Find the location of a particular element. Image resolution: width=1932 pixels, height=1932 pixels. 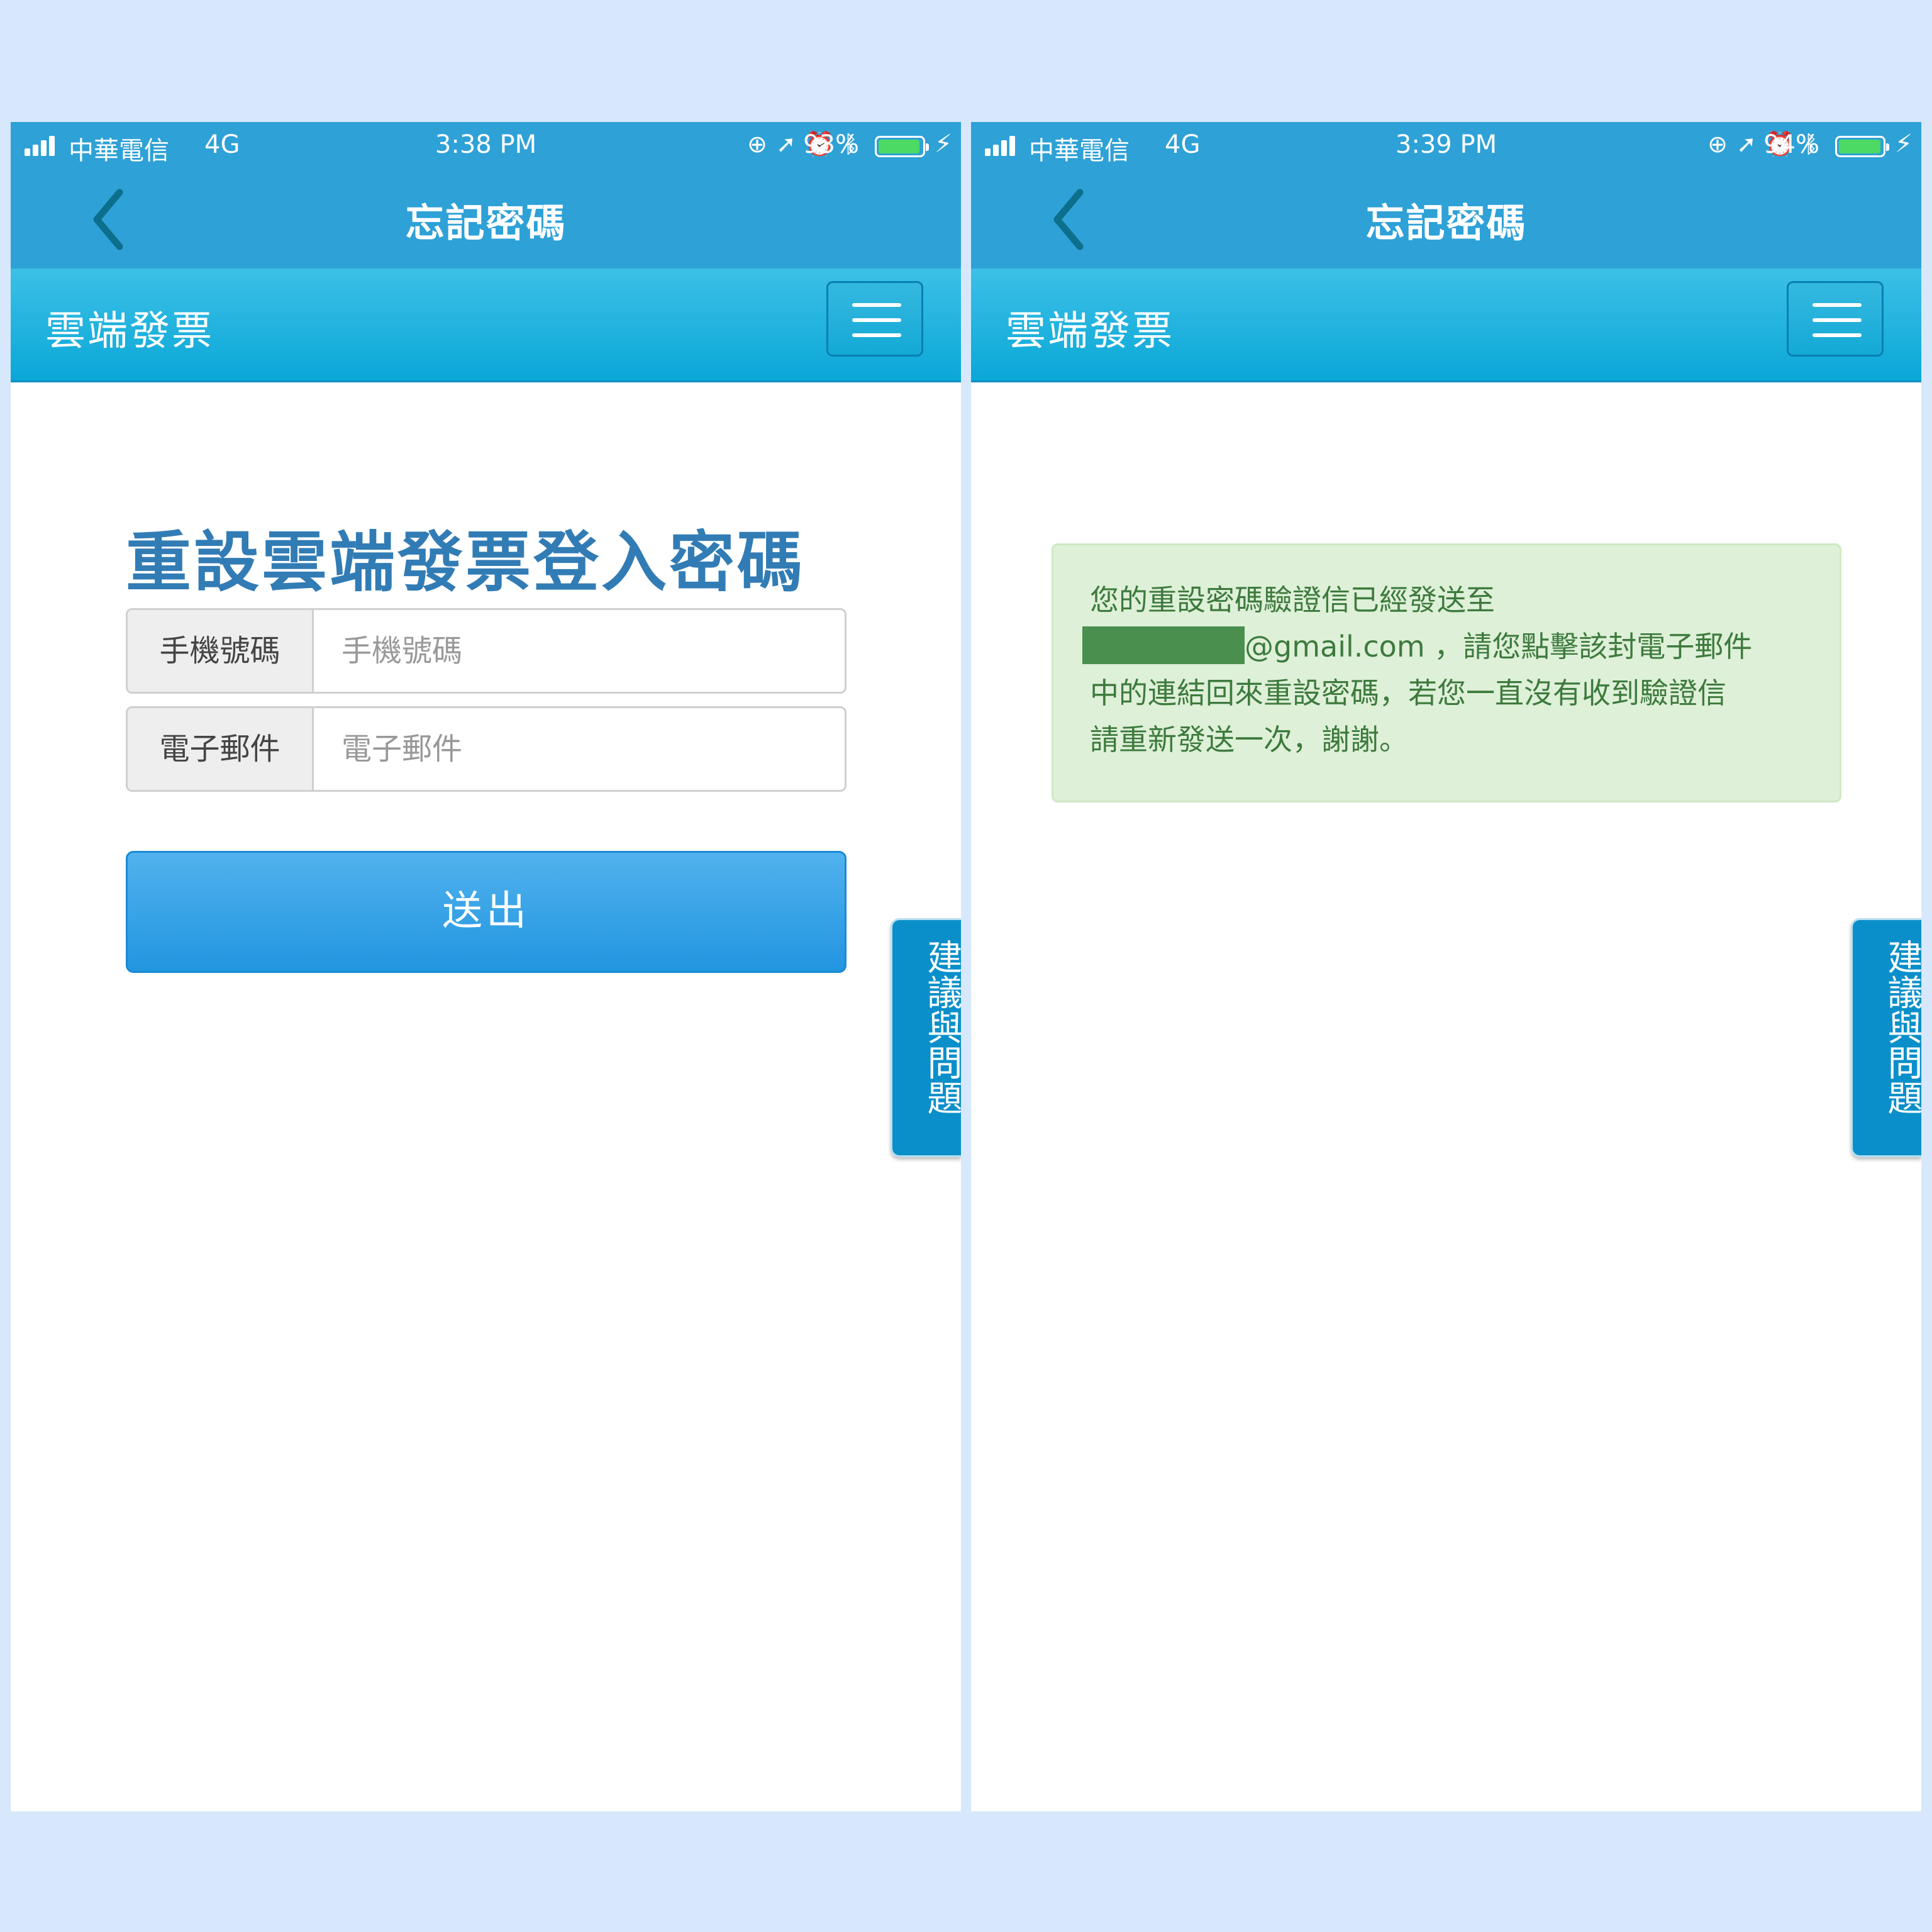

redacted-email-block is located at coordinates (1163, 645).